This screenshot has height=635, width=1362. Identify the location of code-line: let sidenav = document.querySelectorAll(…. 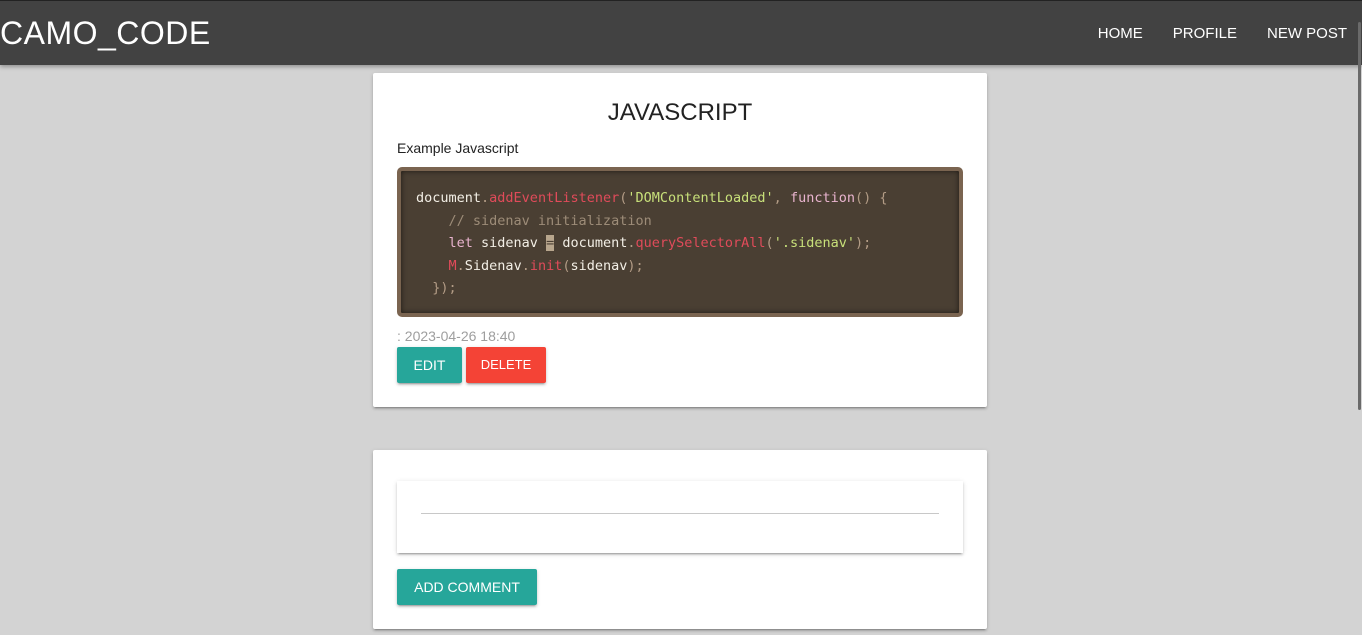
(660, 243).